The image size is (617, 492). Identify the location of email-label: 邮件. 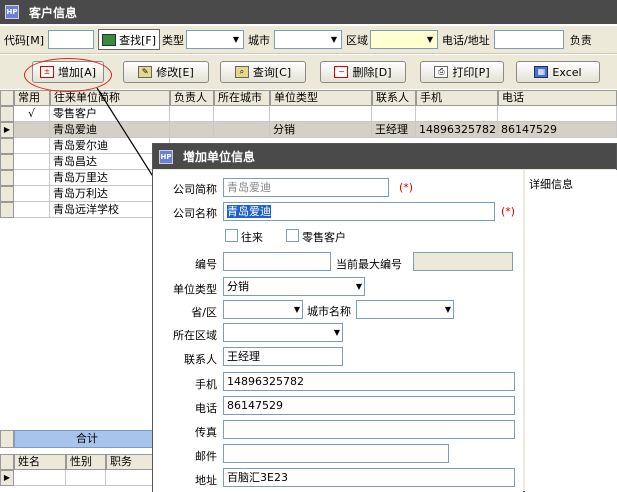
(206, 456).